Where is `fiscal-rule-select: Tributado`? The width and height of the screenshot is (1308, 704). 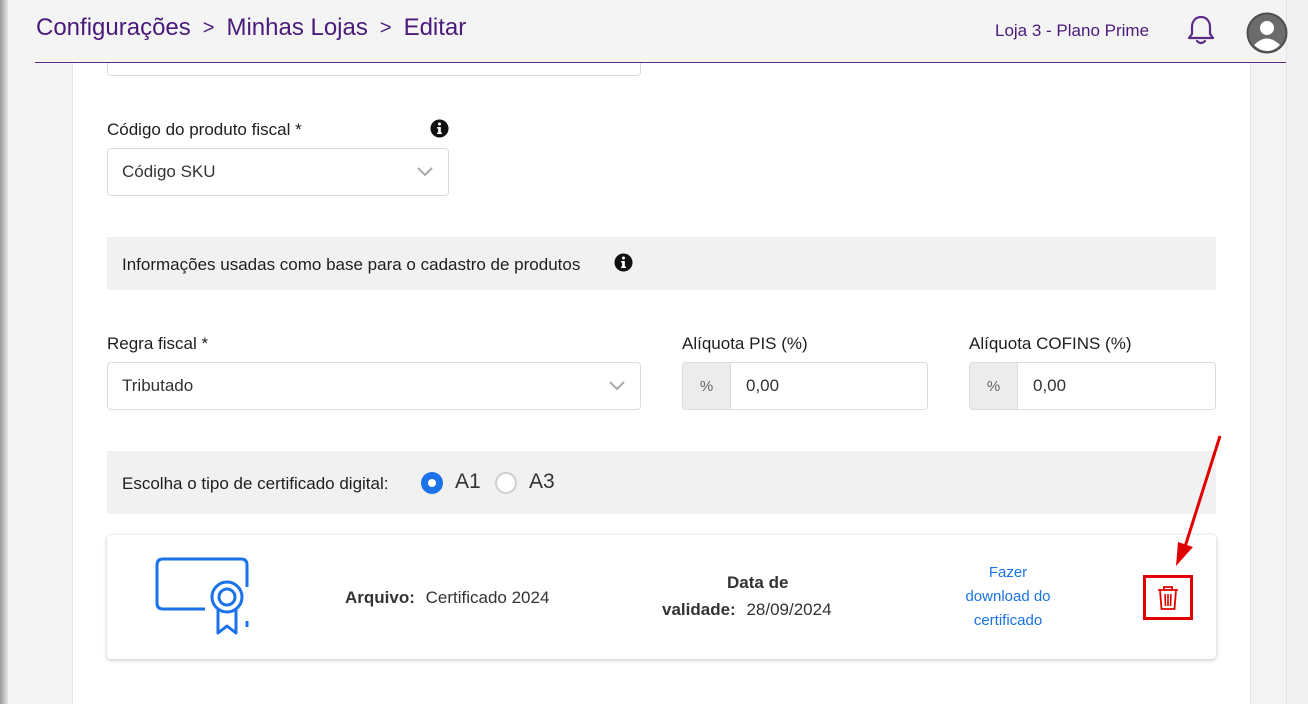
fiscal-rule-select: Tributado is located at coordinates (374, 386).